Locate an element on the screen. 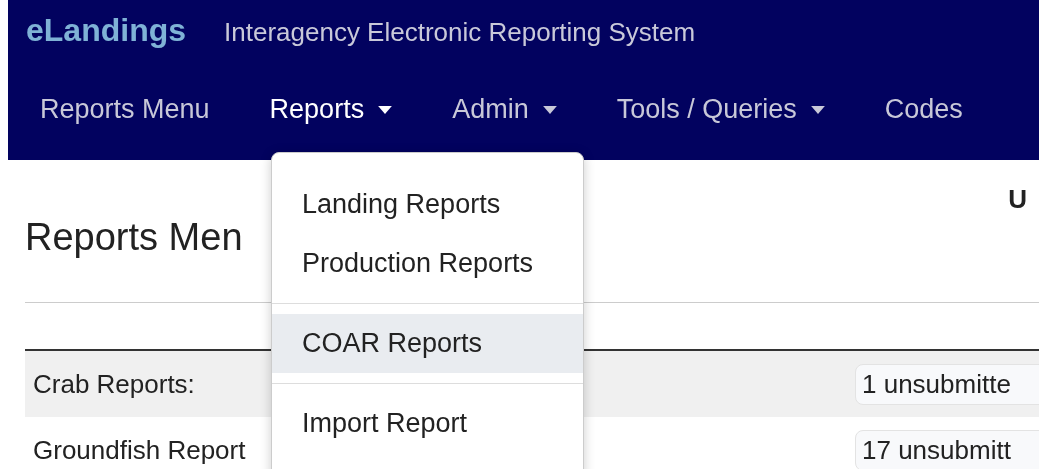  row-label: Crab Reports: is located at coordinates (114, 384).